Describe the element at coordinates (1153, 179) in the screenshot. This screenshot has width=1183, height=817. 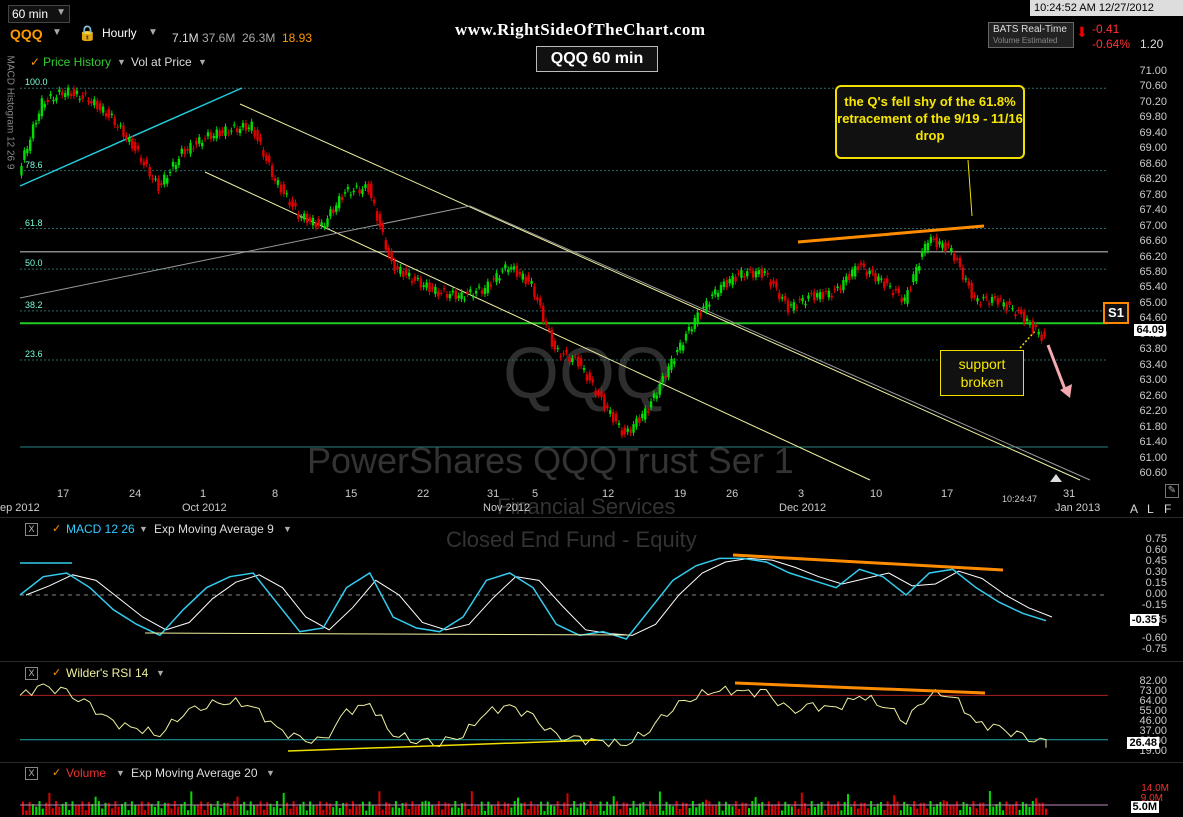
I see `price-tick: 68.20` at that location.